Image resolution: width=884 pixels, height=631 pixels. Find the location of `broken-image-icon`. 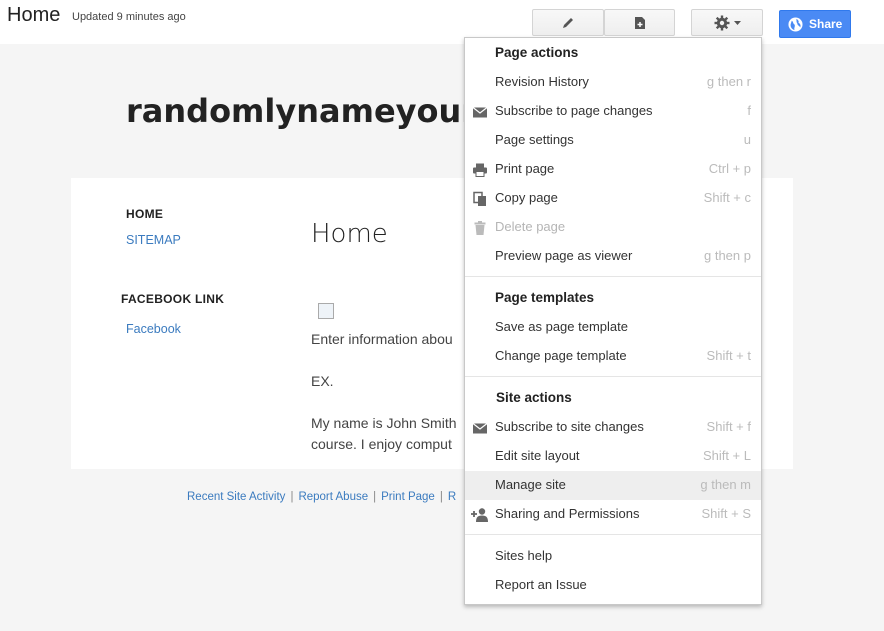

broken-image-icon is located at coordinates (326, 311).